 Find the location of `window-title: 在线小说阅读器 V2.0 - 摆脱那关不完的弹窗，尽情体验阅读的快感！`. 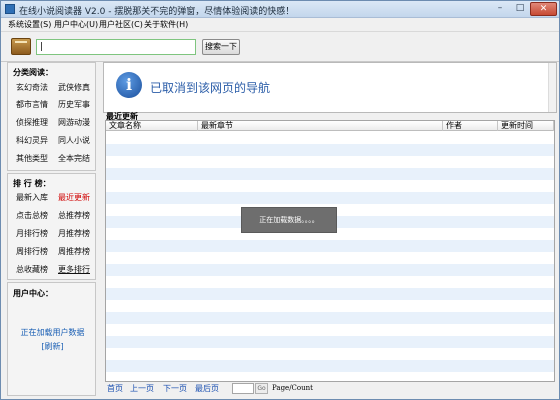

window-title: 在线小说阅读器 V2.0 - 摆脱那关不完的弹窗，尽情体验阅读的快感！ is located at coordinates (157, 12).